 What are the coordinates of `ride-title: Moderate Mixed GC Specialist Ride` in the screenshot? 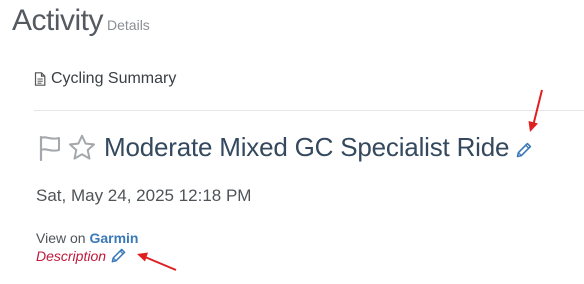 It's located at (307, 147).